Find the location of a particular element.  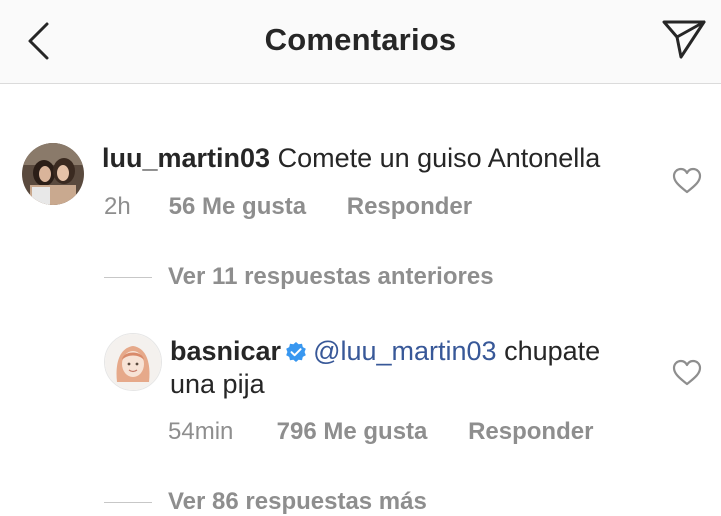

comment-username: luu_martin03 is located at coordinates (186, 158).